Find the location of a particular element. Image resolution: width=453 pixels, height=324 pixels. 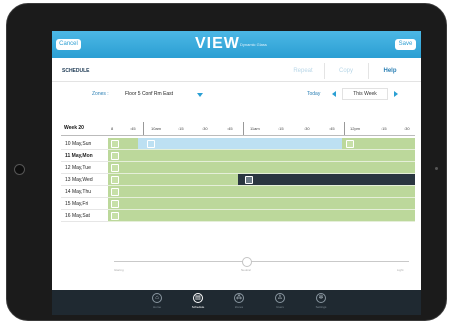

week-label: Week 20 is located at coordinates (74, 128).